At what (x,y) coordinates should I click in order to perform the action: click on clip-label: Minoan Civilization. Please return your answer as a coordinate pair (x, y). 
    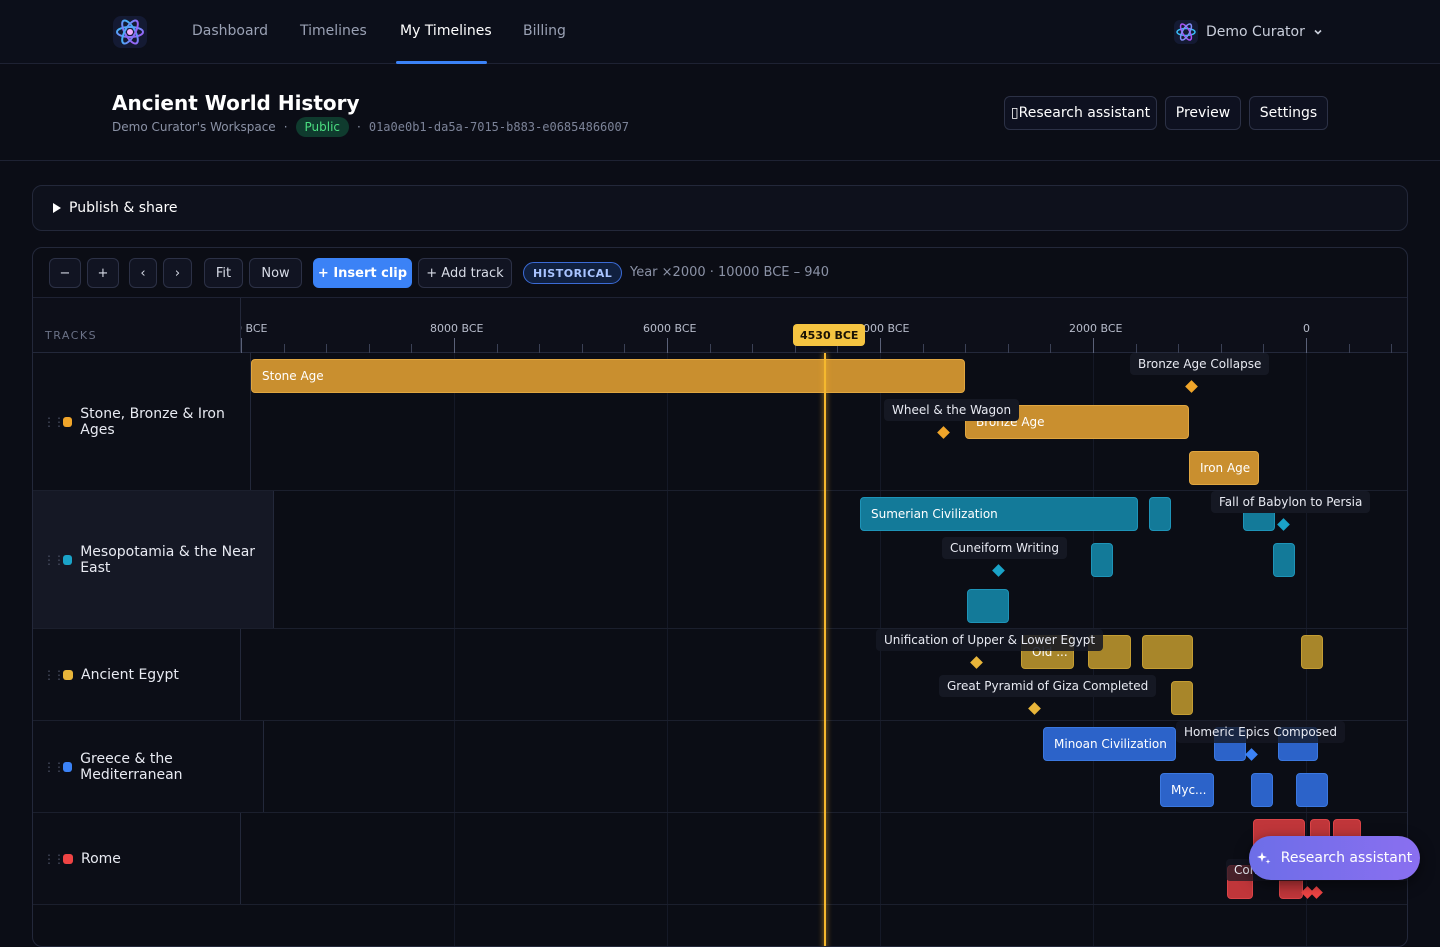
    Looking at the image, I should click on (1110, 744).